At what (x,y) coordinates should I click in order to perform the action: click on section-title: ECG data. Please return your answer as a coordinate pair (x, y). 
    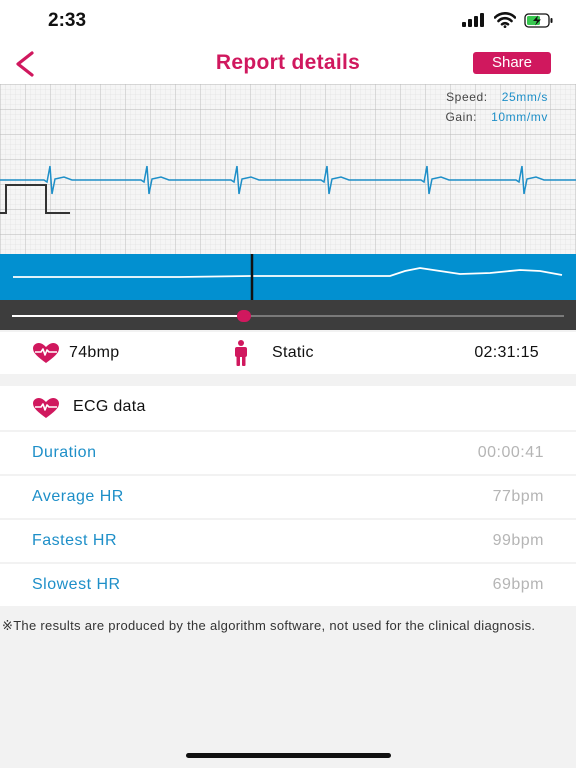
    Looking at the image, I should click on (109, 406).